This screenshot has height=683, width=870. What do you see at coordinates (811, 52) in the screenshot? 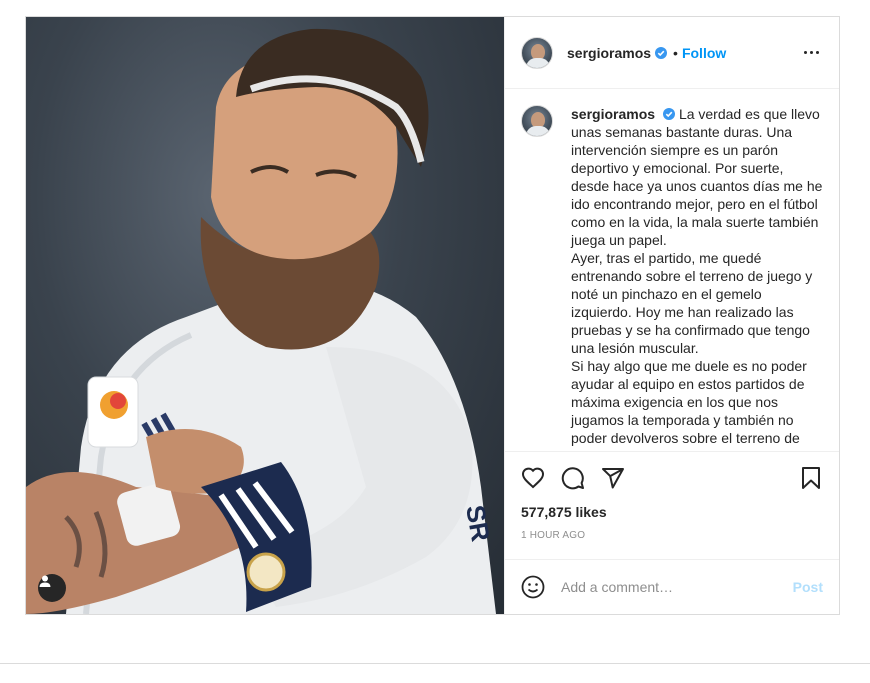
I see `more-options-icon` at bounding box center [811, 52].